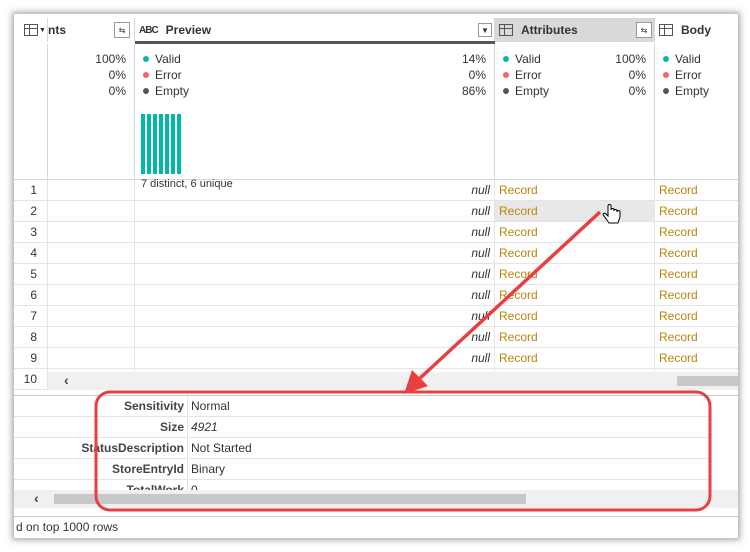 Image resolution: width=750 pixels, height=552 pixels. Describe the element at coordinates (509, 296) in the screenshot. I see `annotation-arrow` at that location.